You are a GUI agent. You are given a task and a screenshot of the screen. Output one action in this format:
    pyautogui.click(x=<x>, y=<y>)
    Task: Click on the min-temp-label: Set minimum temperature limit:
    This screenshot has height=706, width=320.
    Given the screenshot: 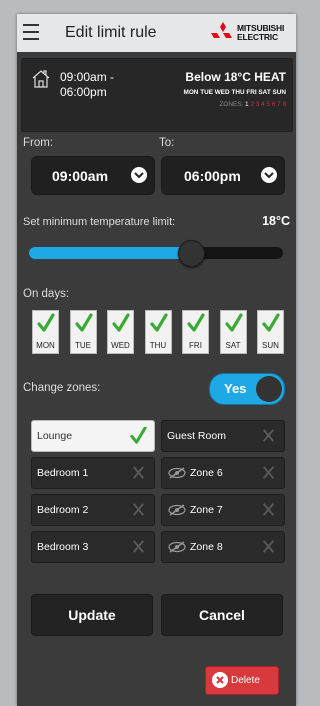 What is the action you would take?
    pyautogui.click(x=99, y=222)
    